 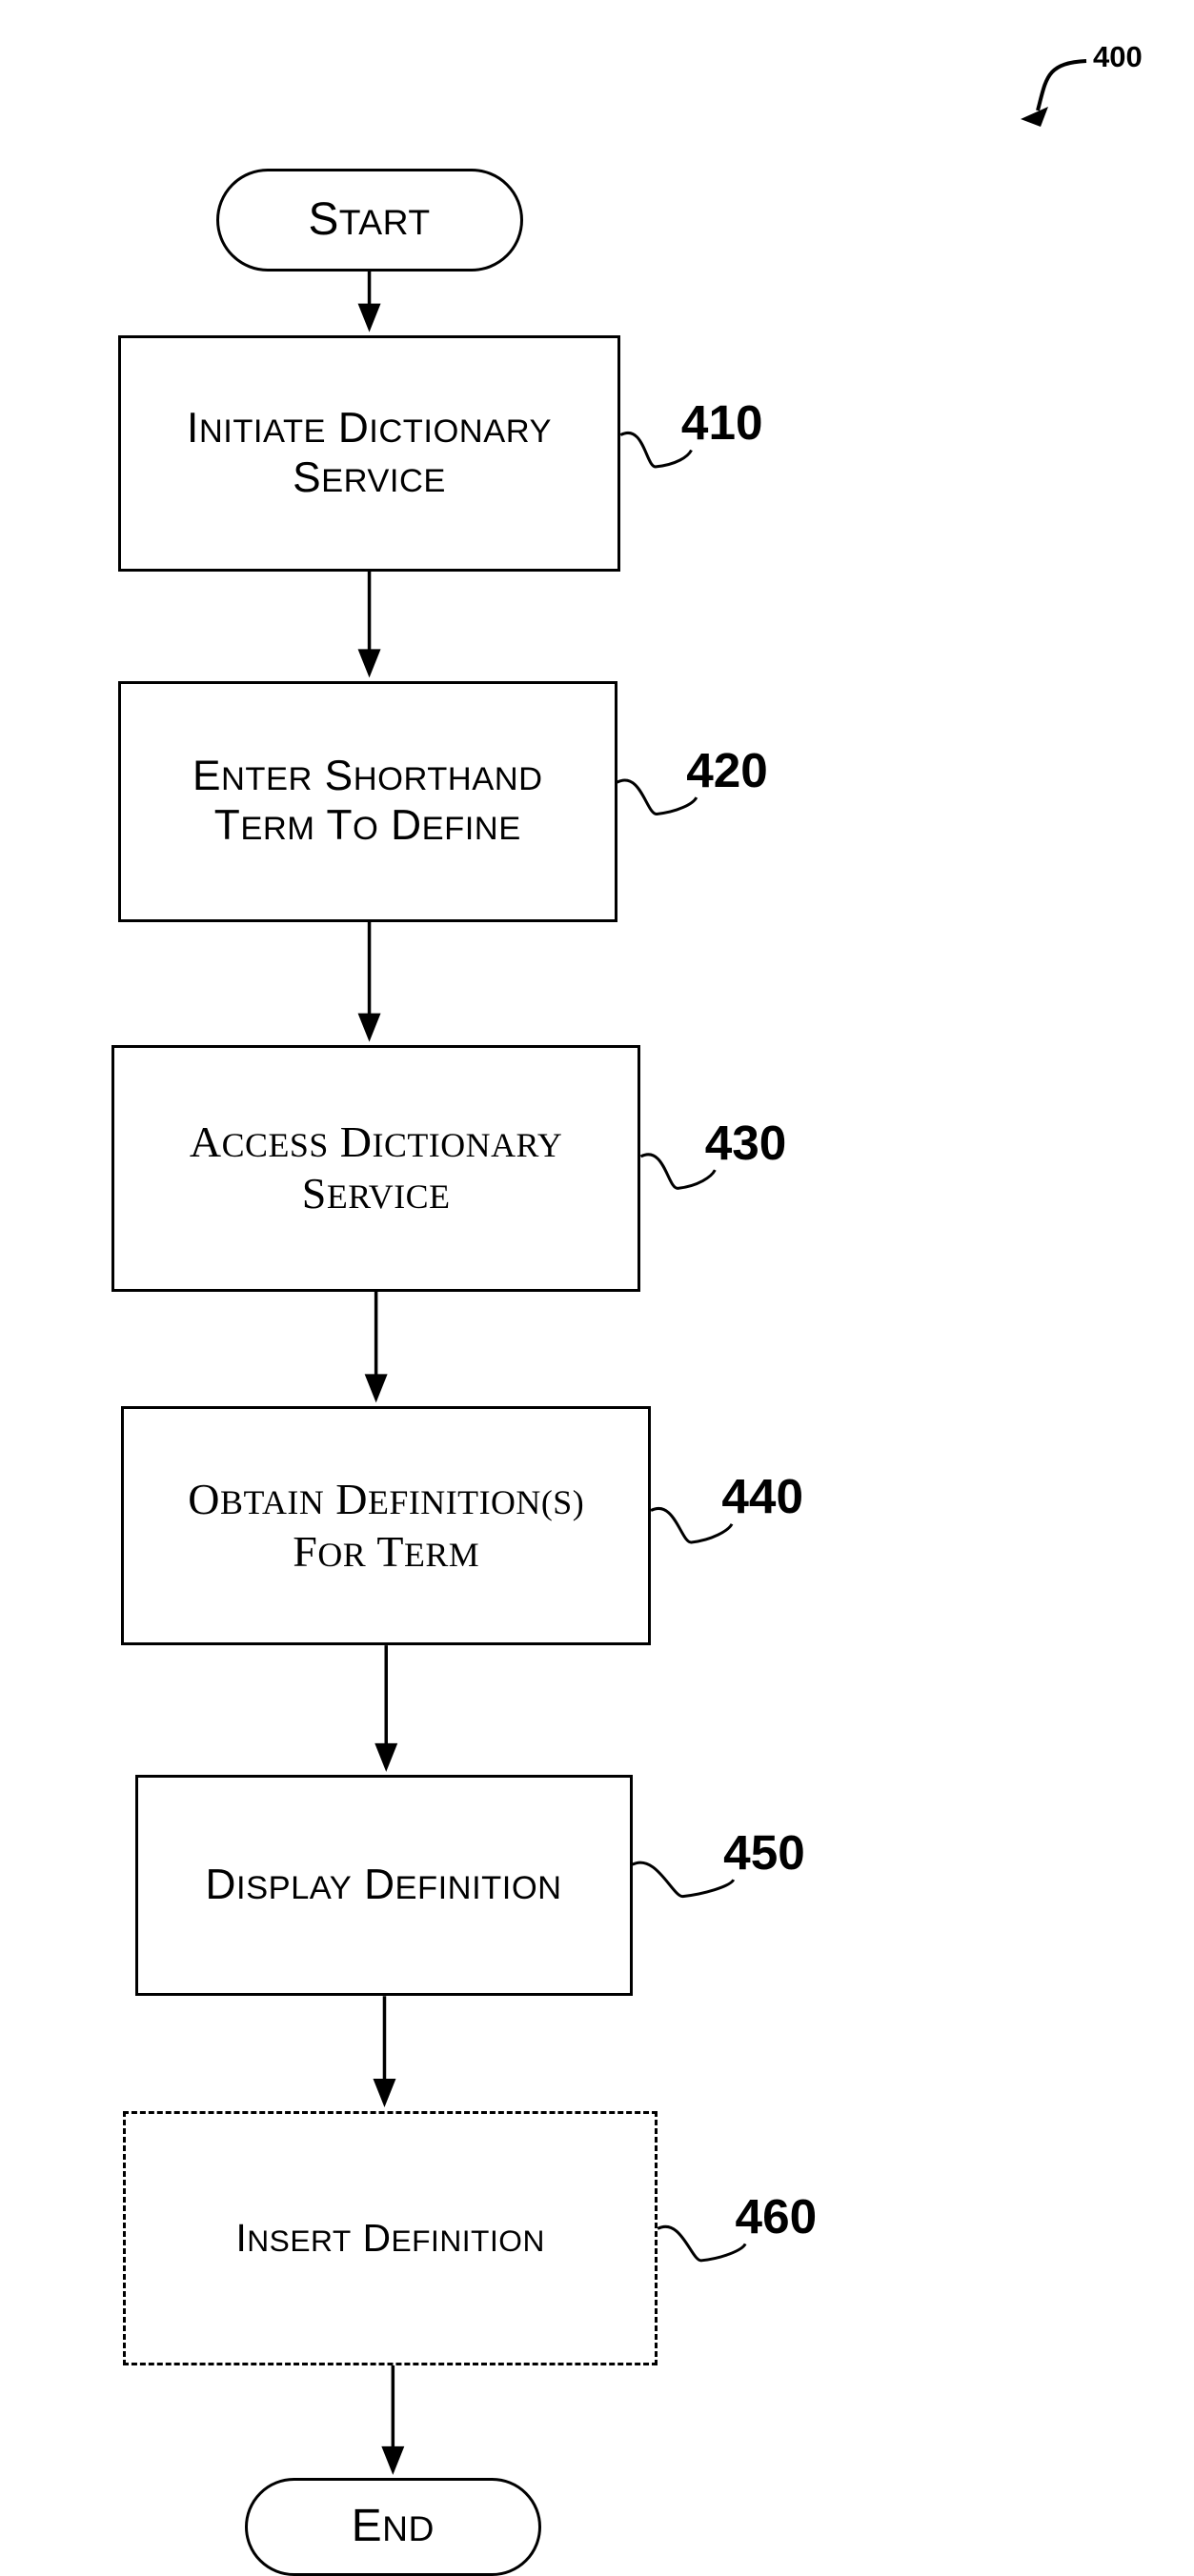 What do you see at coordinates (746, 1143) in the screenshot?
I see `step-reference-number-430: 430` at bounding box center [746, 1143].